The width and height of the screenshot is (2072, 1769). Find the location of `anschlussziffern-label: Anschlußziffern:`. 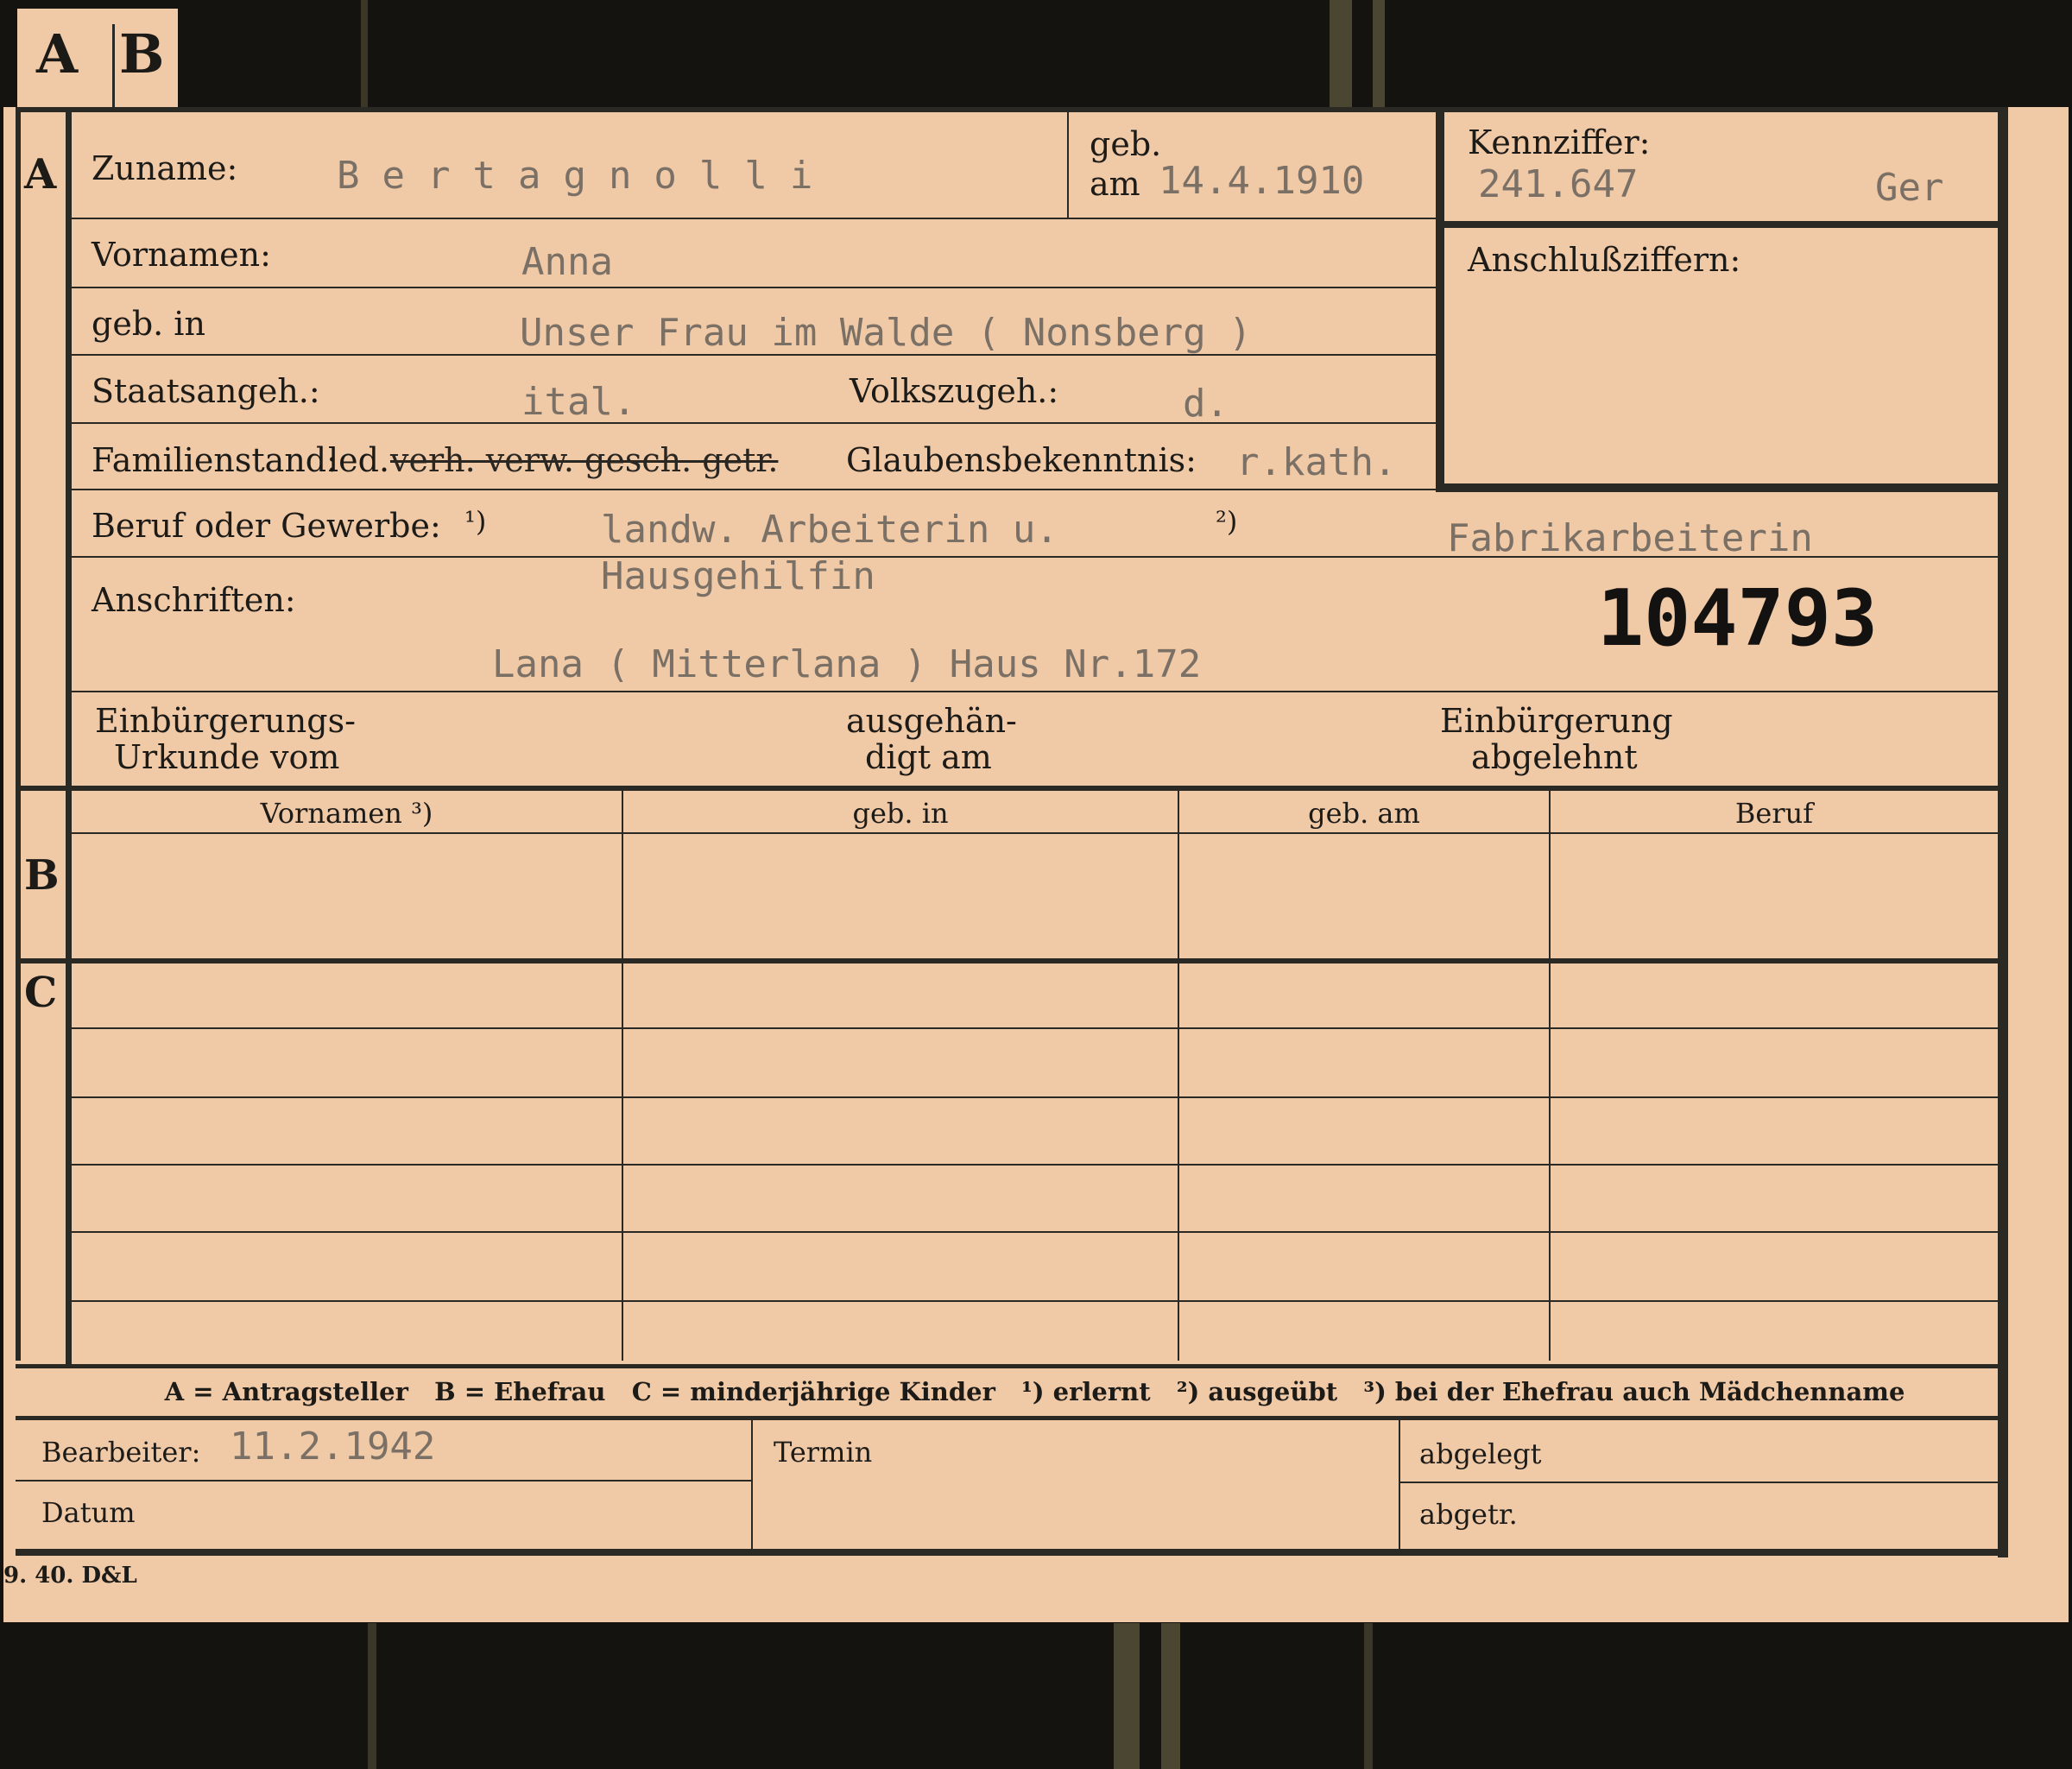

anschlussziffern-label: Anschlußziffern: is located at coordinates (1604, 260).